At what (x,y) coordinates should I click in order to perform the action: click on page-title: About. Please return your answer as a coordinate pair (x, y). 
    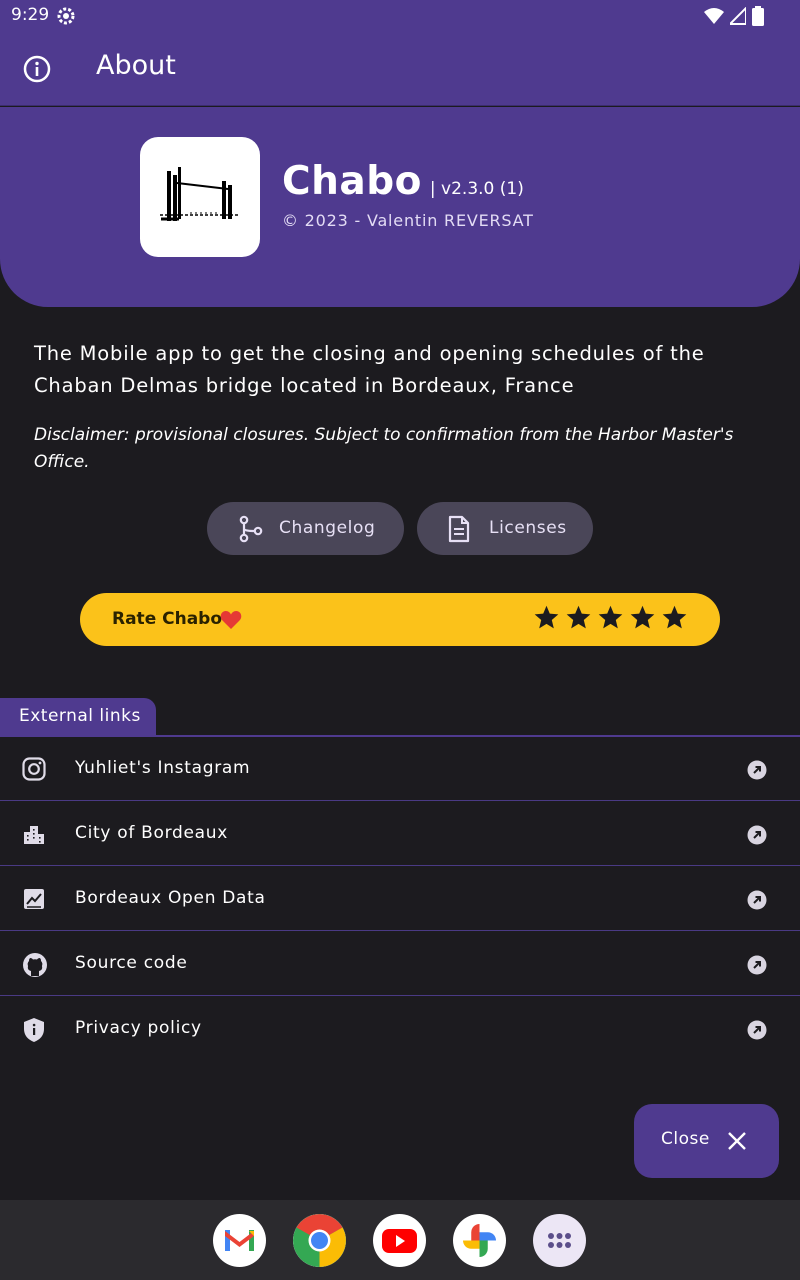
    Looking at the image, I should click on (136, 65).